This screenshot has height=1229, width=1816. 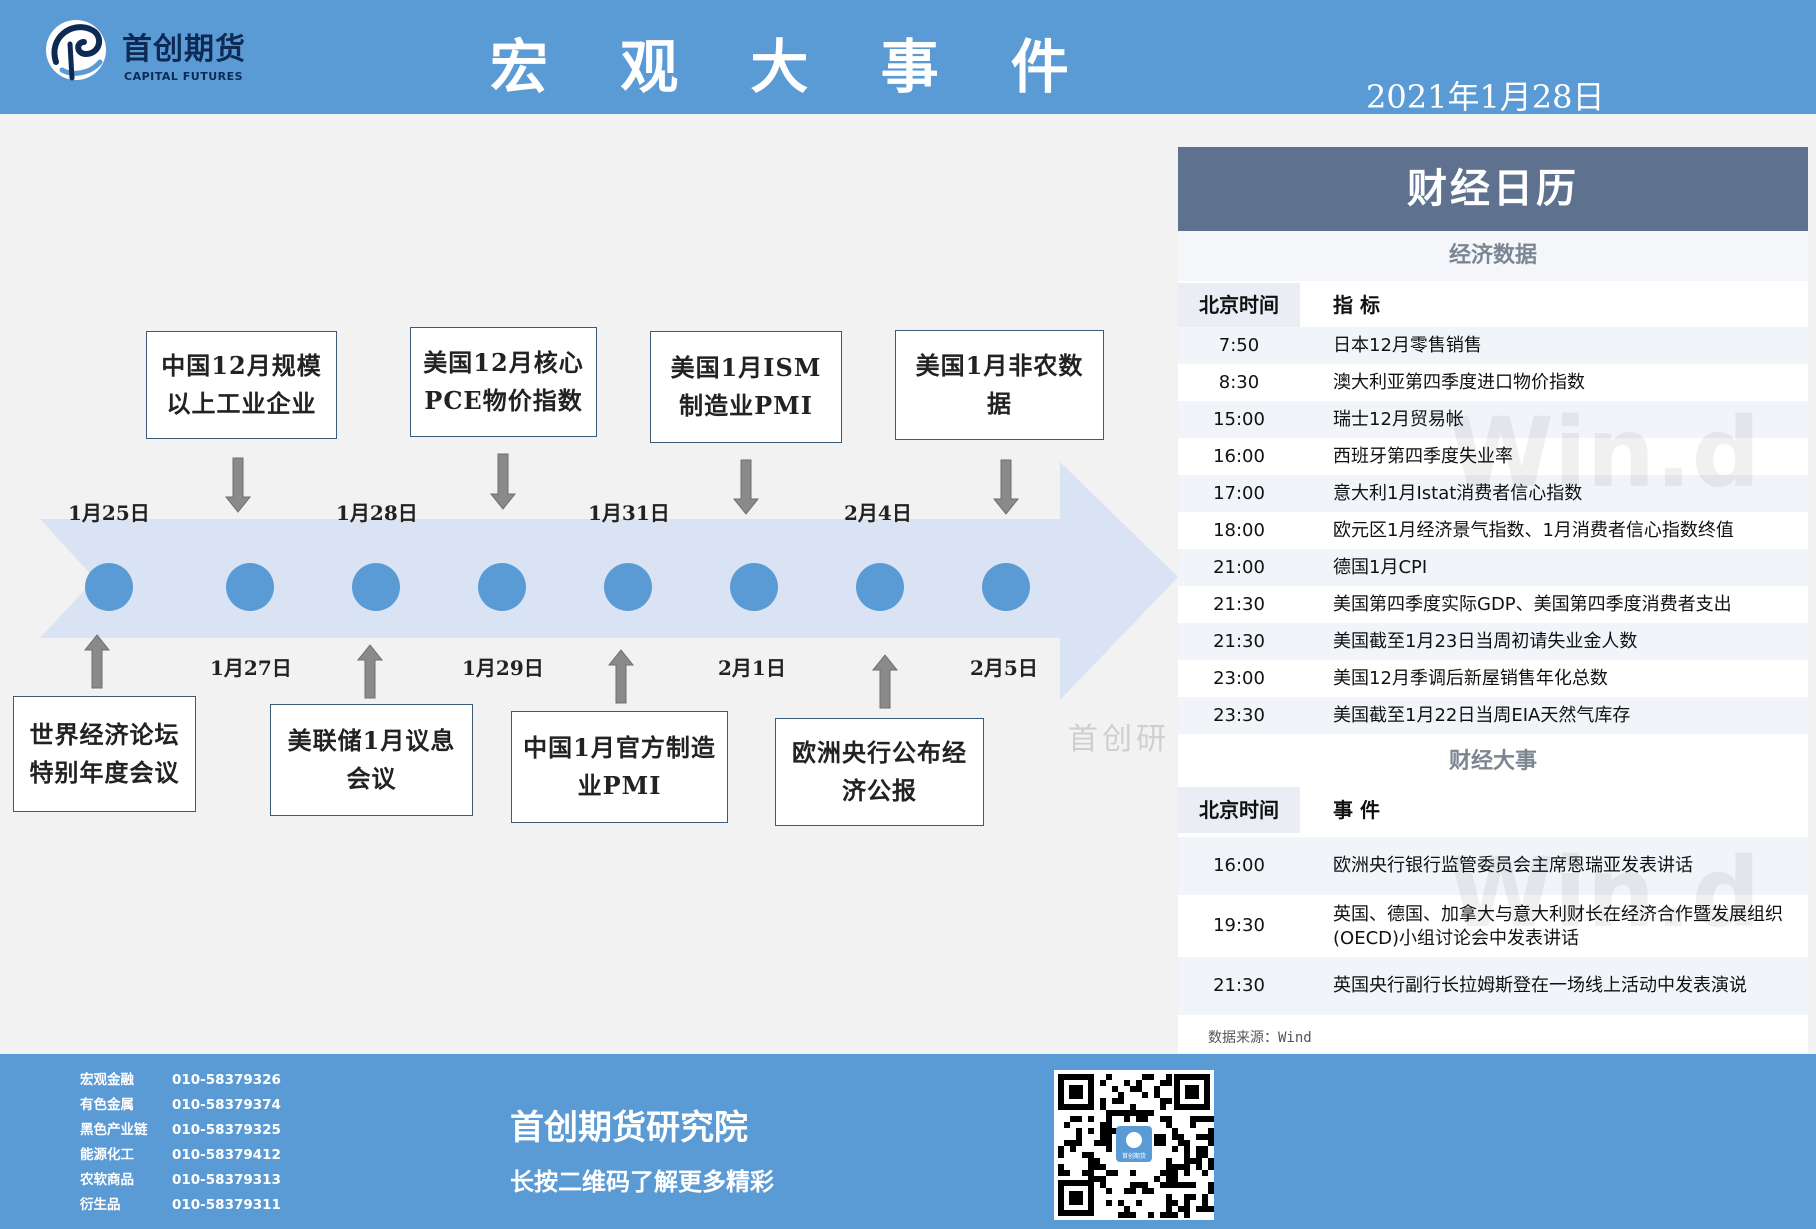 What do you see at coordinates (107, 1080) in the screenshot?
I see `contact-name: 宏观金融` at bounding box center [107, 1080].